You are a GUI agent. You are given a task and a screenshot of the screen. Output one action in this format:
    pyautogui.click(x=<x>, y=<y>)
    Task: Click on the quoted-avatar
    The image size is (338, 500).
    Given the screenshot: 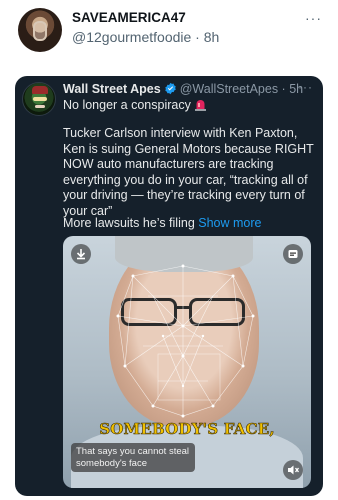 What is the action you would take?
    pyautogui.click(x=39, y=99)
    